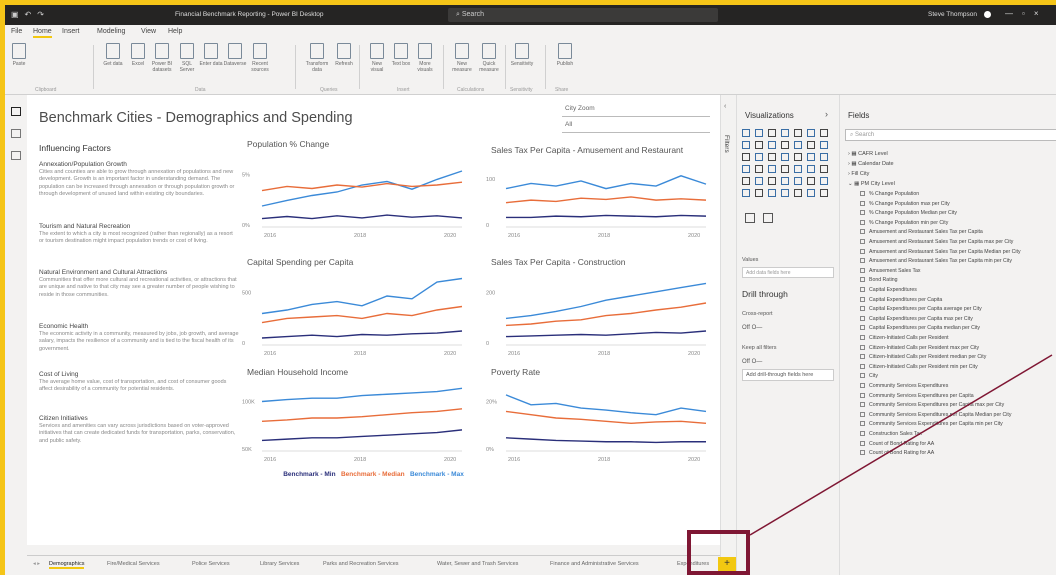  I want to click on annotation-arrow, so click(901, 445).